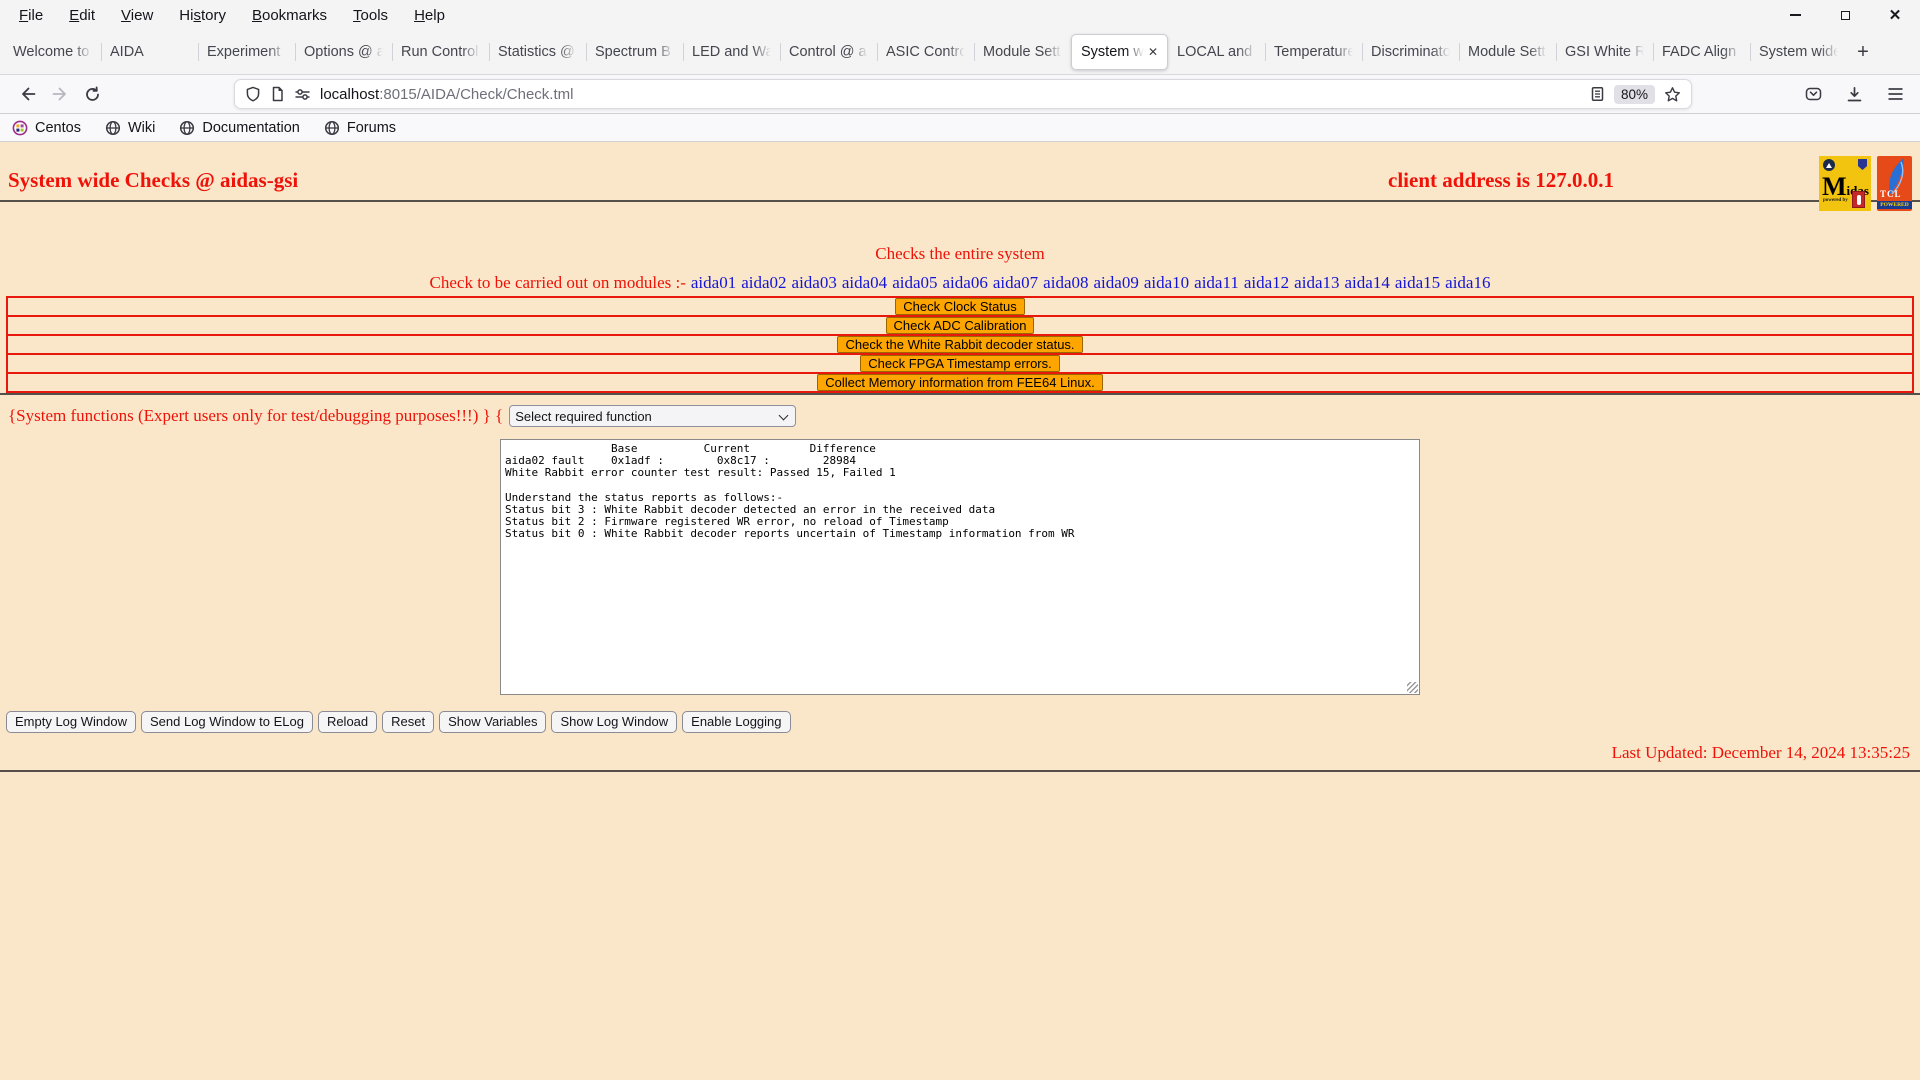 The height and width of the screenshot is (1080, 1920). Describe the element at coordinates (408, 722) in the screenshot. I see `reset-button: Reset` at that location.